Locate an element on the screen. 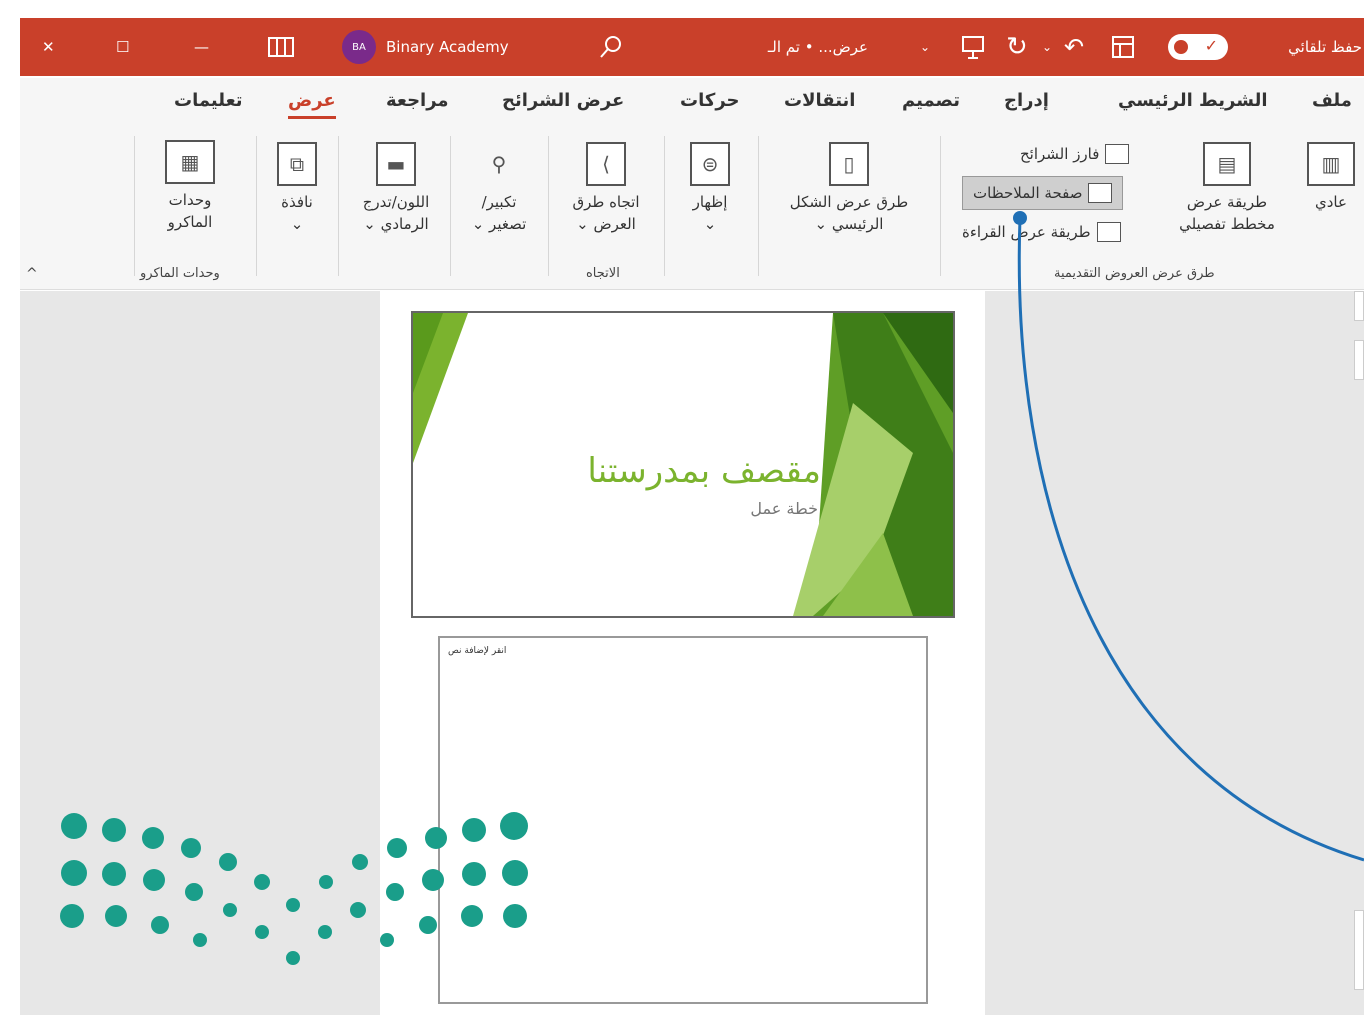 The height and width of the screenshot is (1015, 1364). ministry-logo is located at coordinates (294, 888).